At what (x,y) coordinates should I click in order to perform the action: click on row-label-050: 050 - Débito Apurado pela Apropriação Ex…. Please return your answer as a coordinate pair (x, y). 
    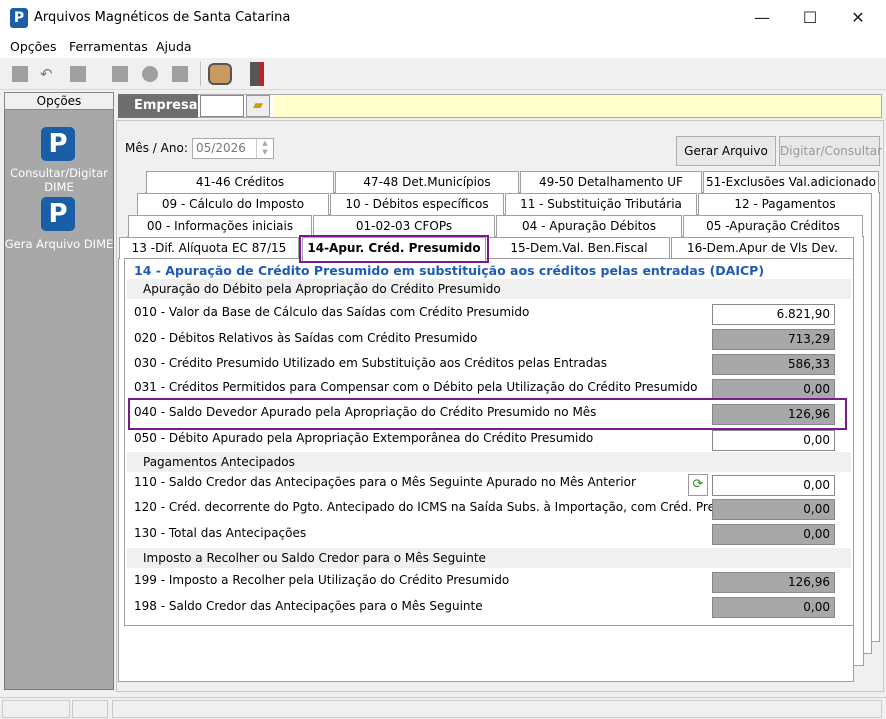
    Looking at the image, I should click on (364, 438).